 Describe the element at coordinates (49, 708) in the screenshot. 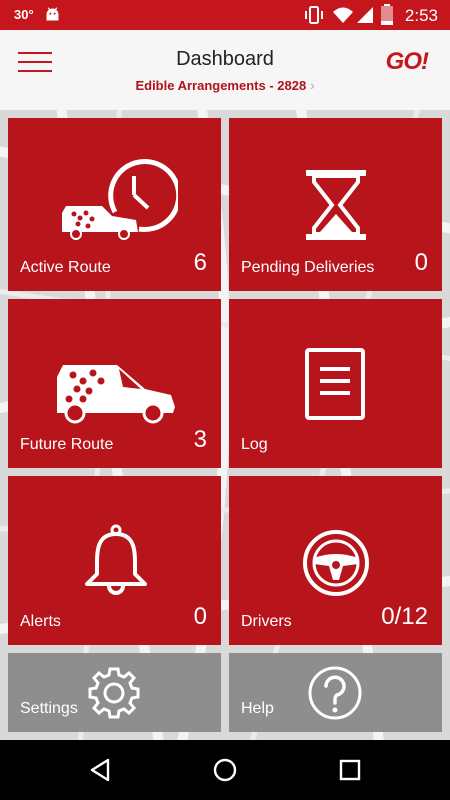

I see `tile-label: Settings` at that location.